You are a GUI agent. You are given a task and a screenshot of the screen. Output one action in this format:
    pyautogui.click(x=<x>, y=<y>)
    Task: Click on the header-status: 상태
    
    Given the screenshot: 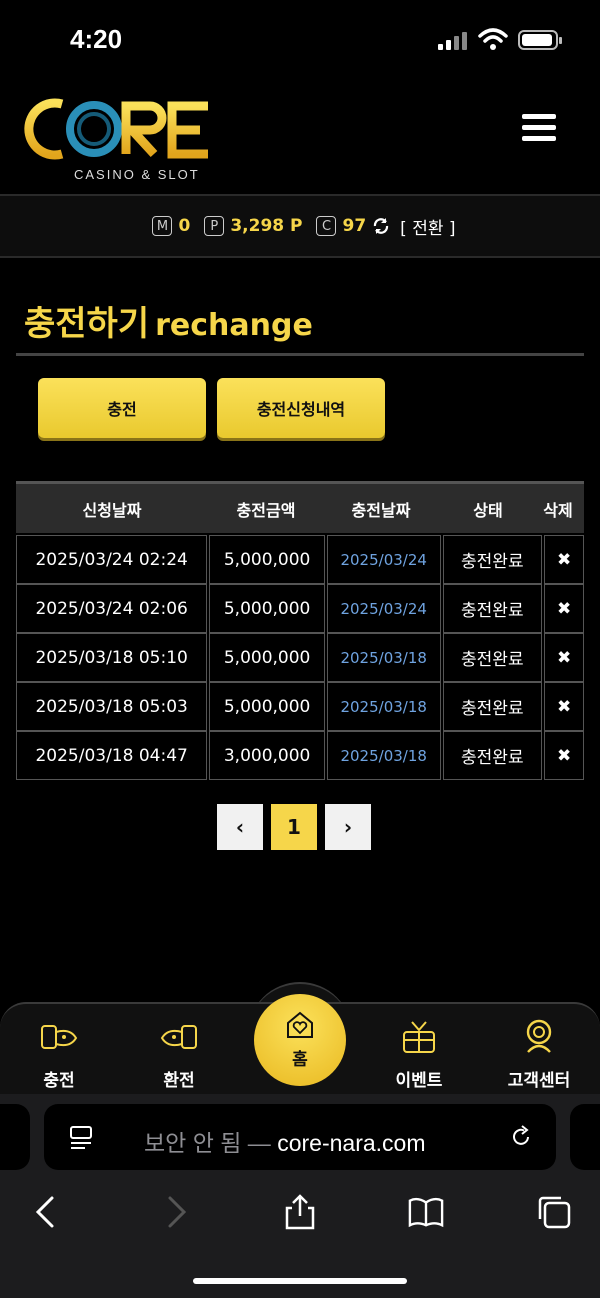 What is the action you would take?
    pyautogui.click(x=488, y=510)
    